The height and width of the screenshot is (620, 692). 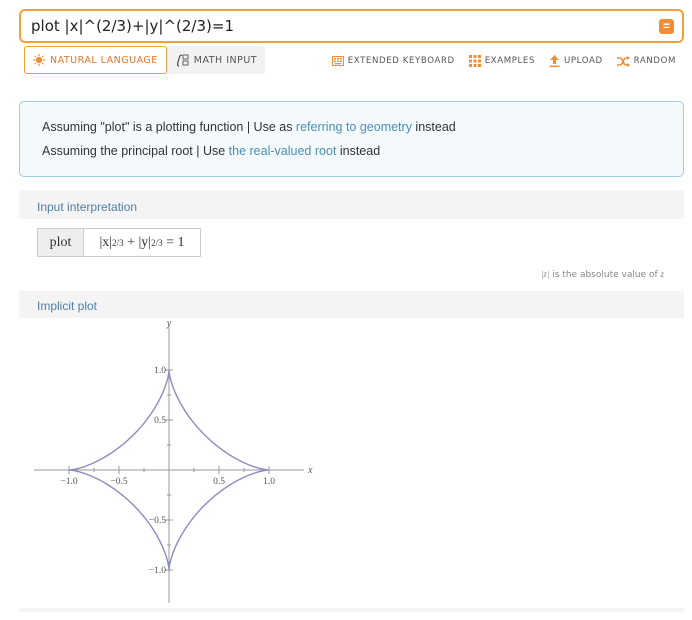 What do you see at coordinates (354, 127) in the screenshot?
I see `referring-to-geometry-link: referring to geometry` at bounding box center [354, 127].